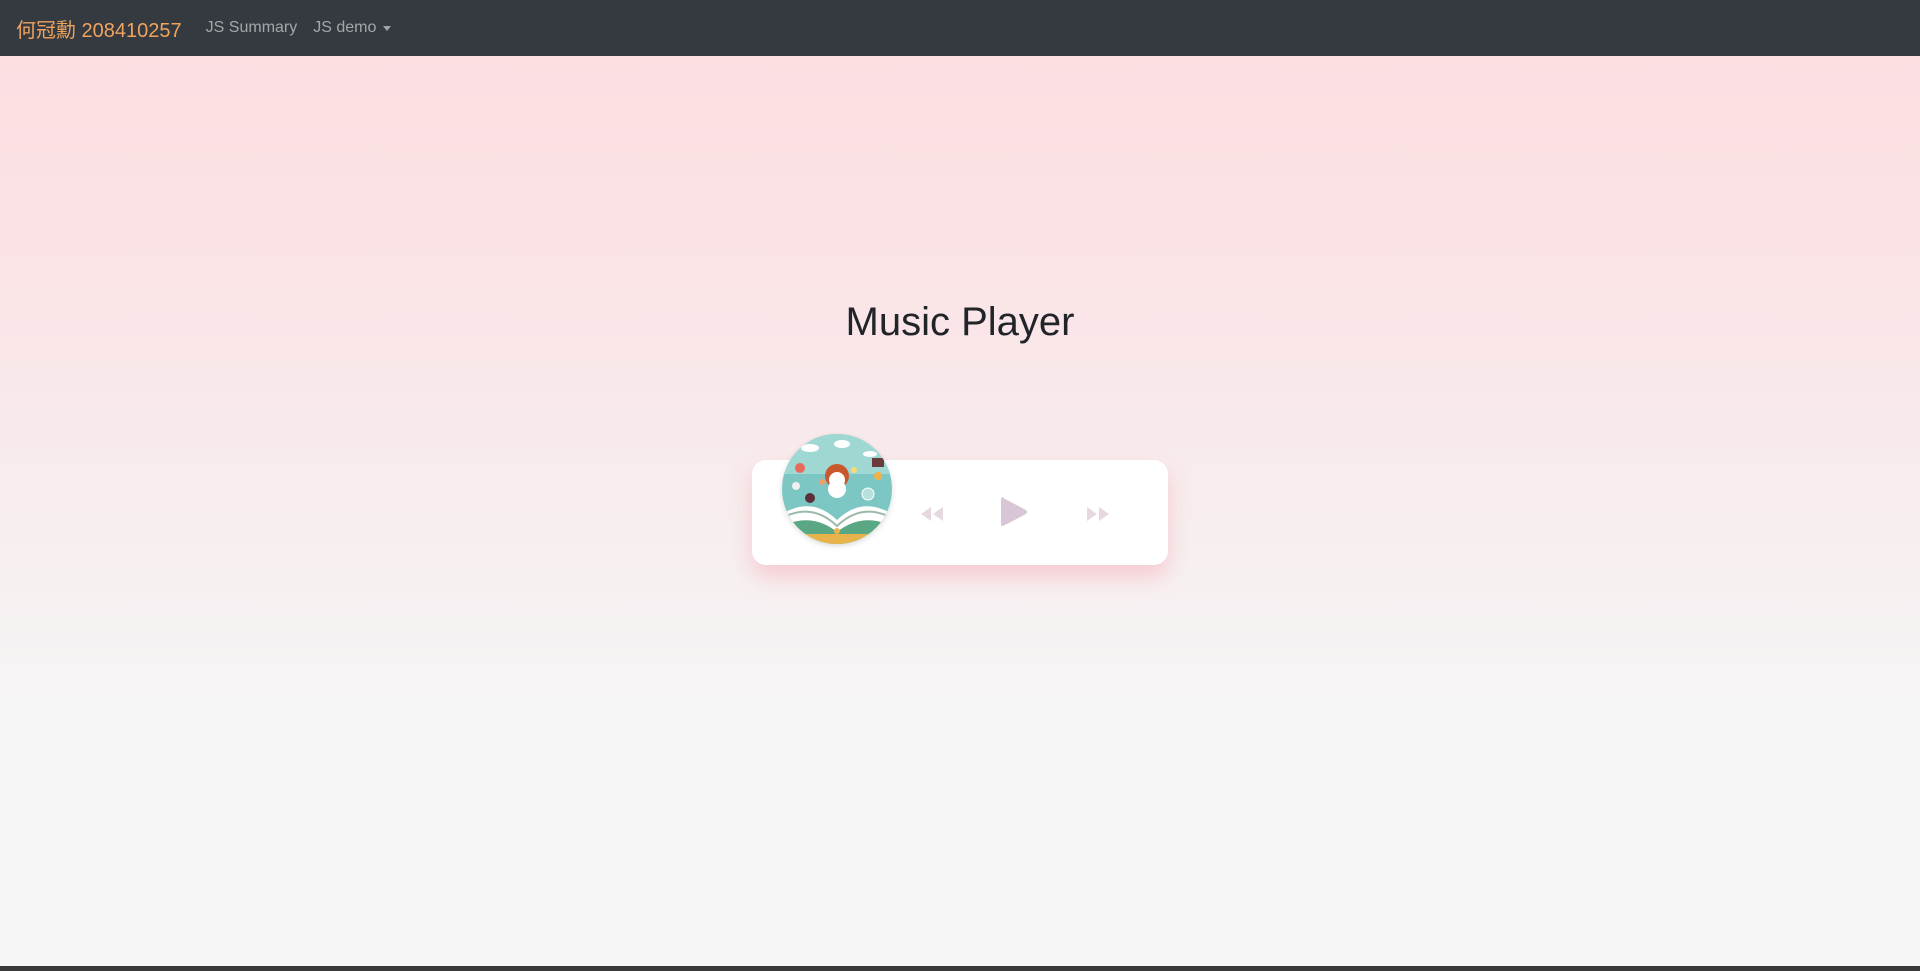 The width and height of the screenshot is (1920, 971). I want to click on nav-dropdown-label: JS demo, so click(345, 27).